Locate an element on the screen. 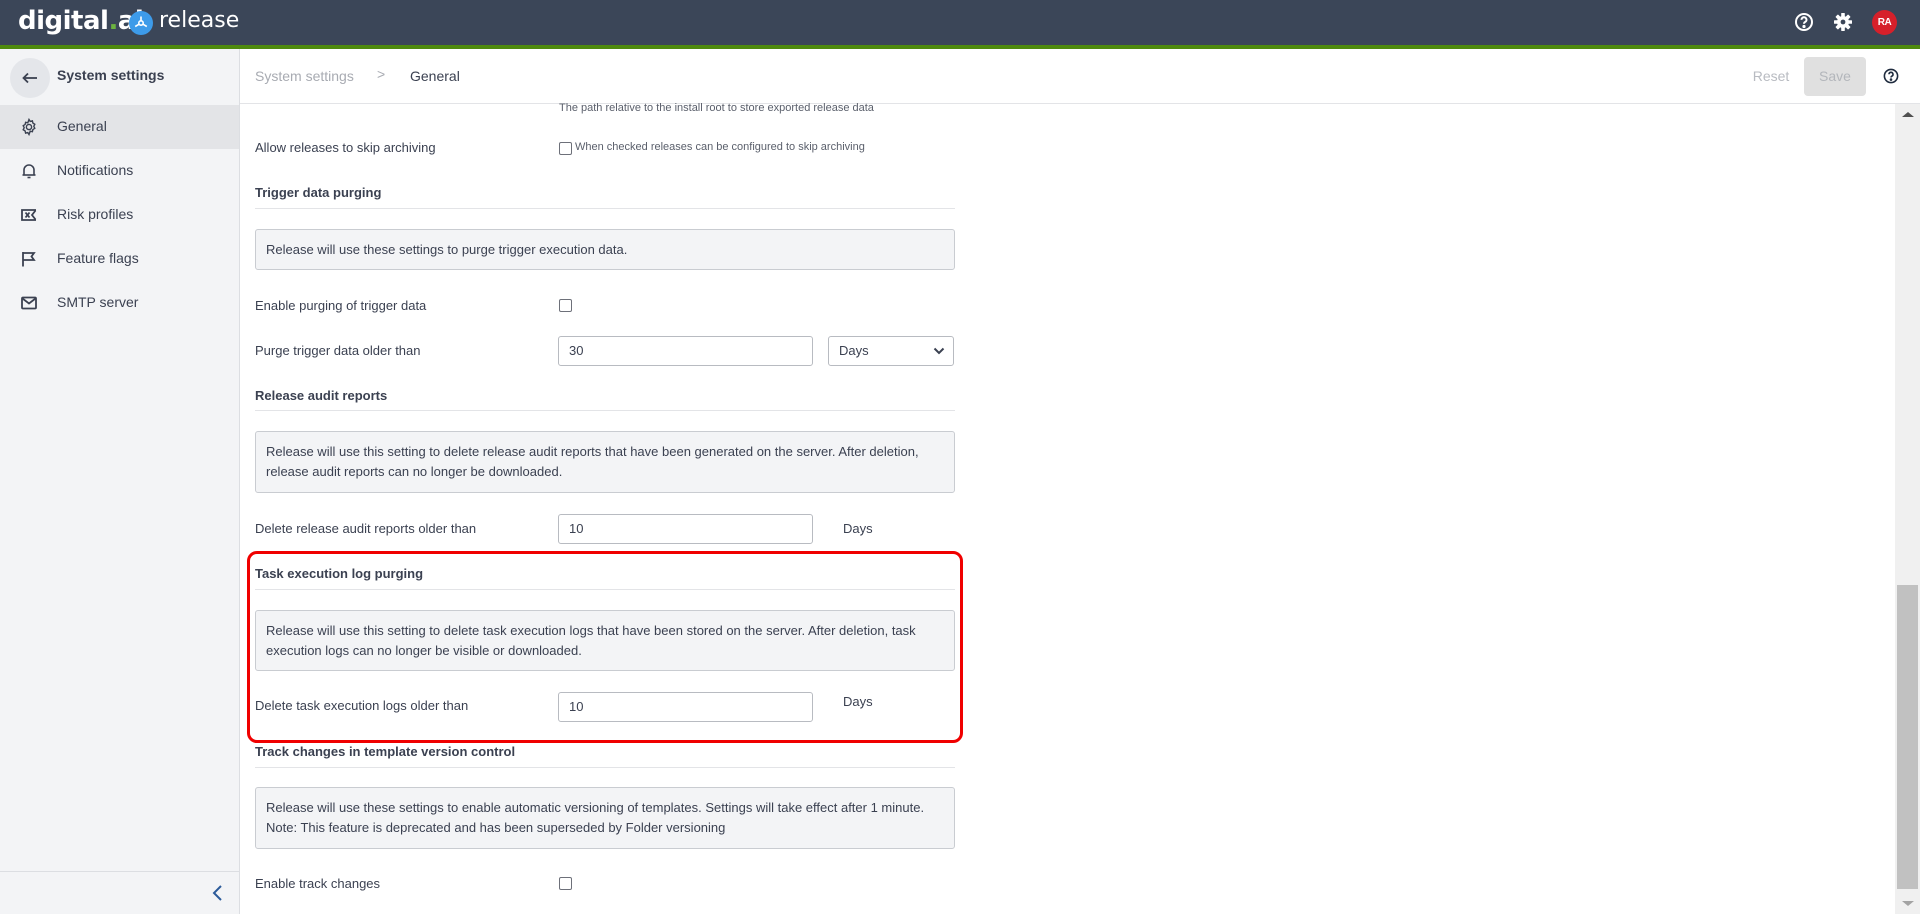  product-name: release is located at coordinates (199, 20).